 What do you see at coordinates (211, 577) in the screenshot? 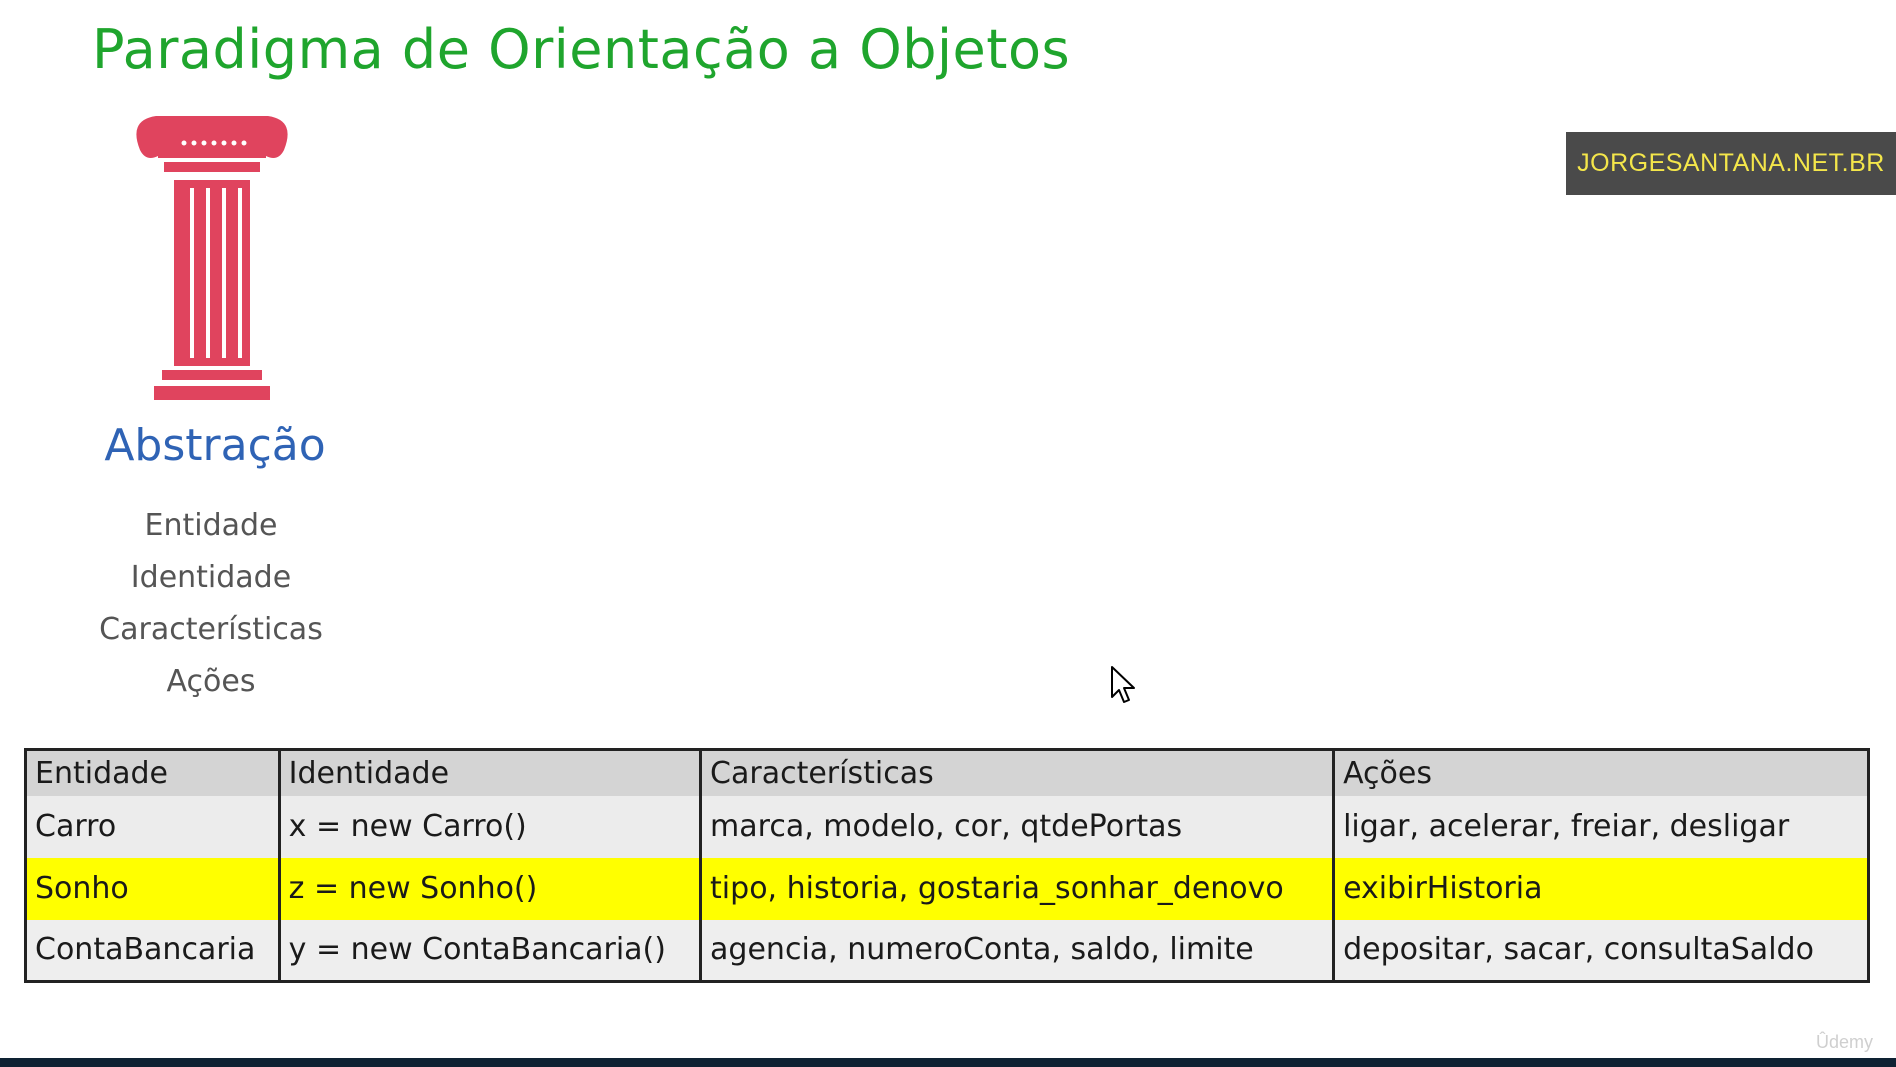
I see `concept-item: Identidade` at bounding box center [211, 577].